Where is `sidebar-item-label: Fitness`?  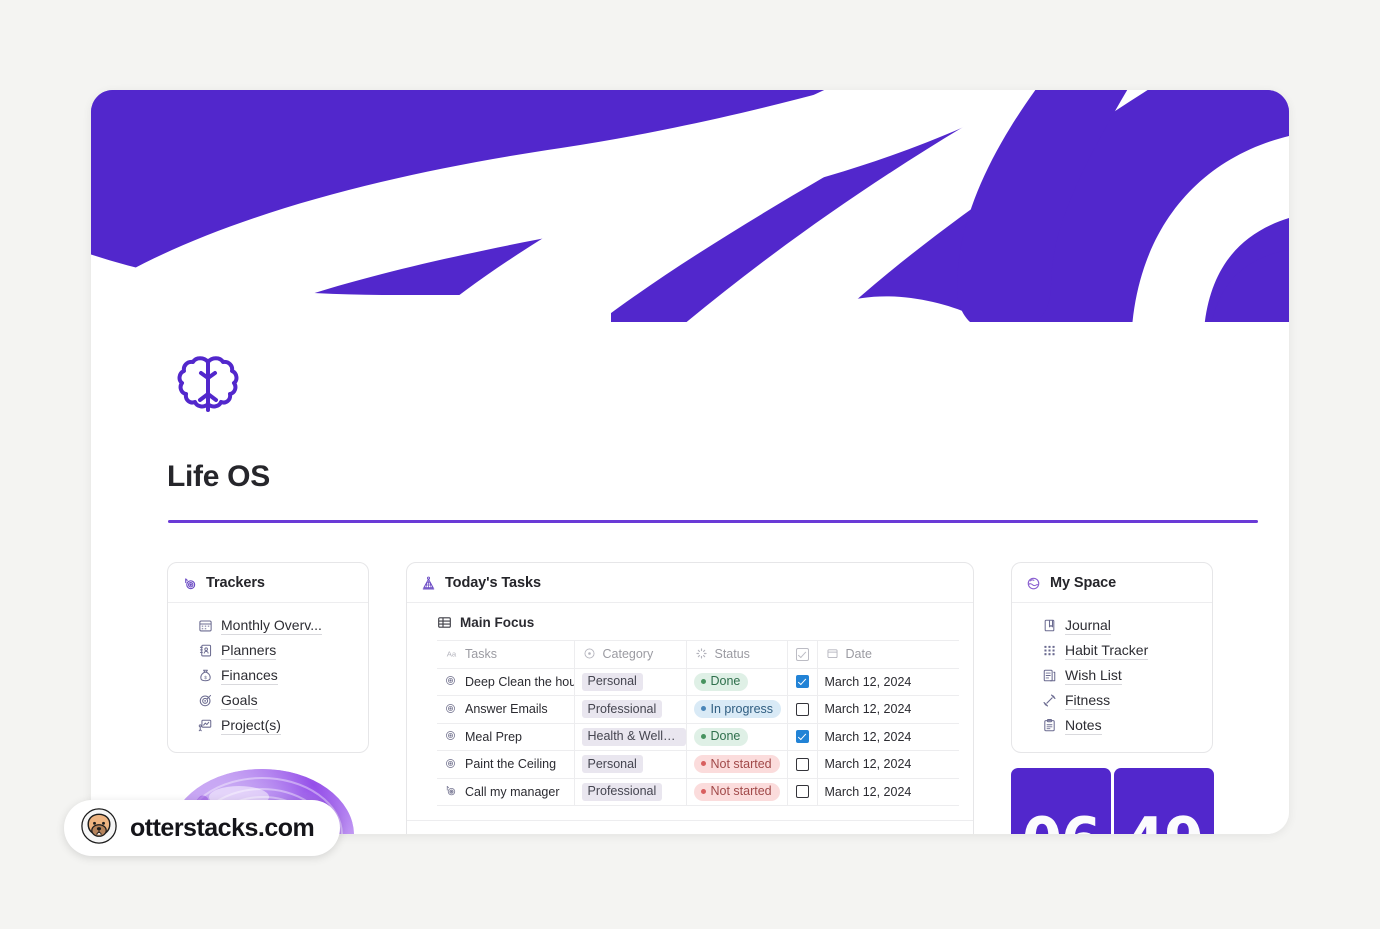
sidebar-item-label: Fitness is located at coordinates (1088, 700).